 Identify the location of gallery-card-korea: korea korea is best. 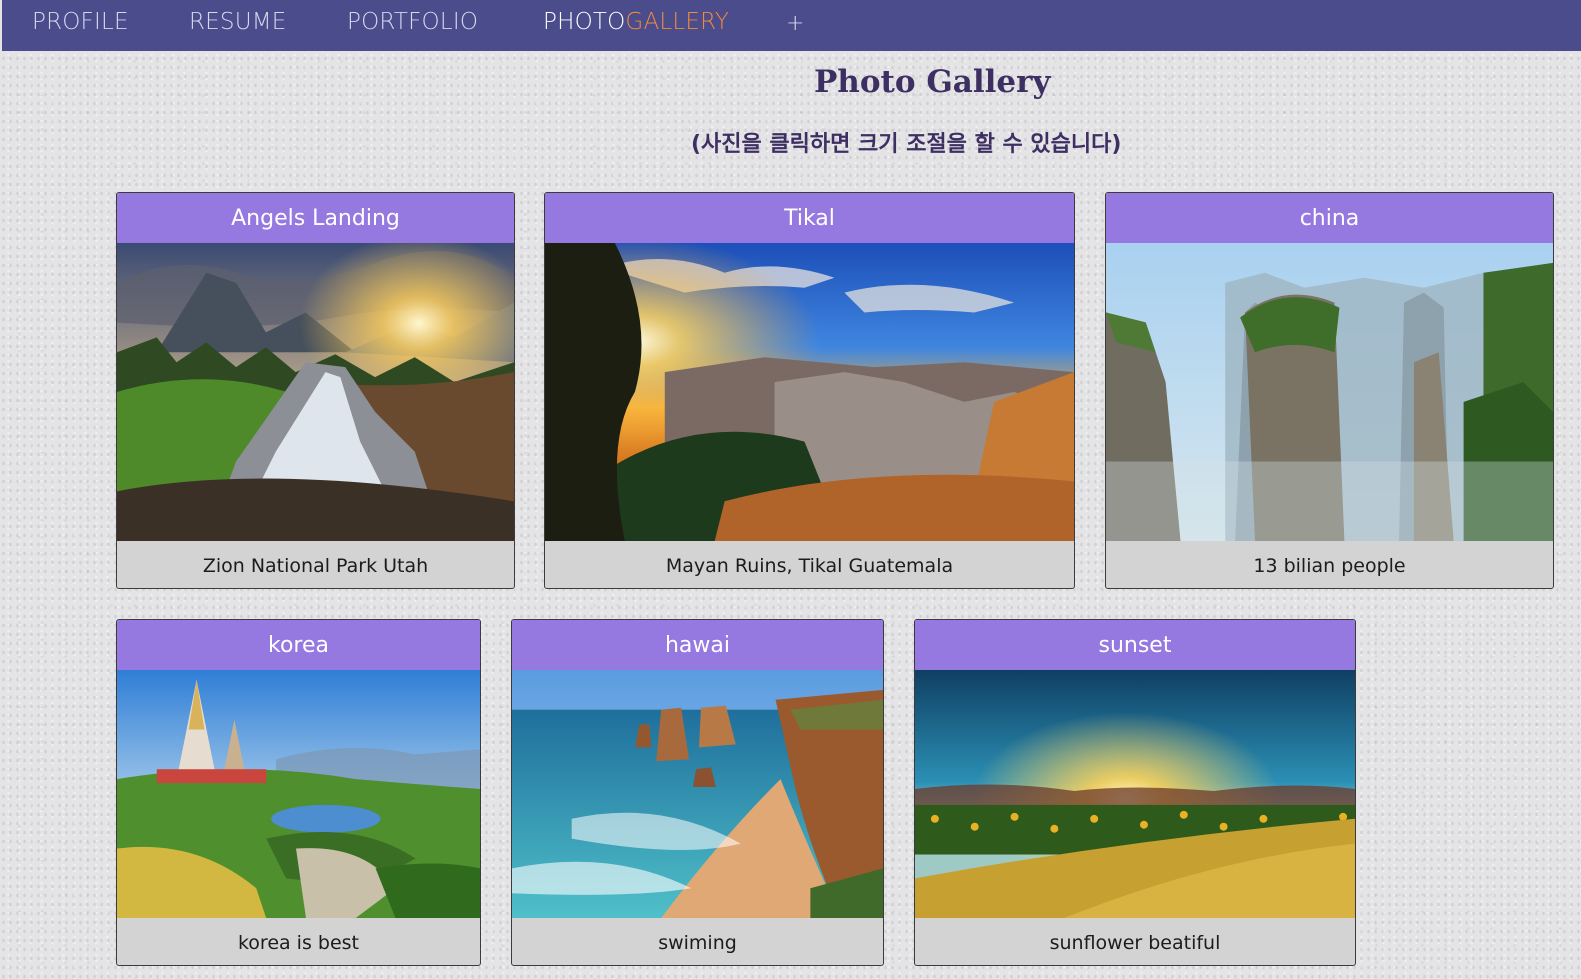
(298, 792).